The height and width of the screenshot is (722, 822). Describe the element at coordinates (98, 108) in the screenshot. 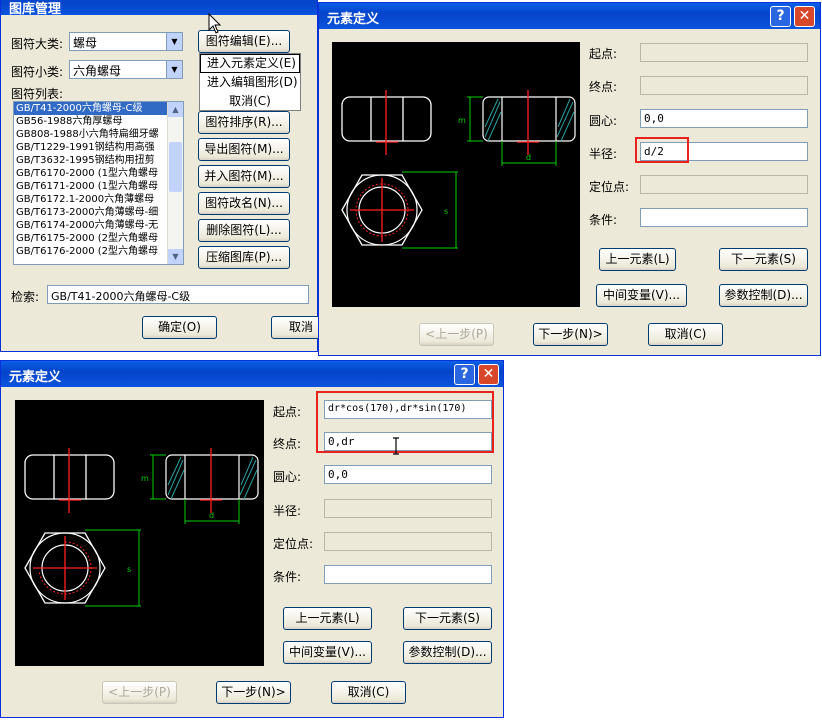

I see `list-item: GB/T41-2000六角螺母-C级` at that location.